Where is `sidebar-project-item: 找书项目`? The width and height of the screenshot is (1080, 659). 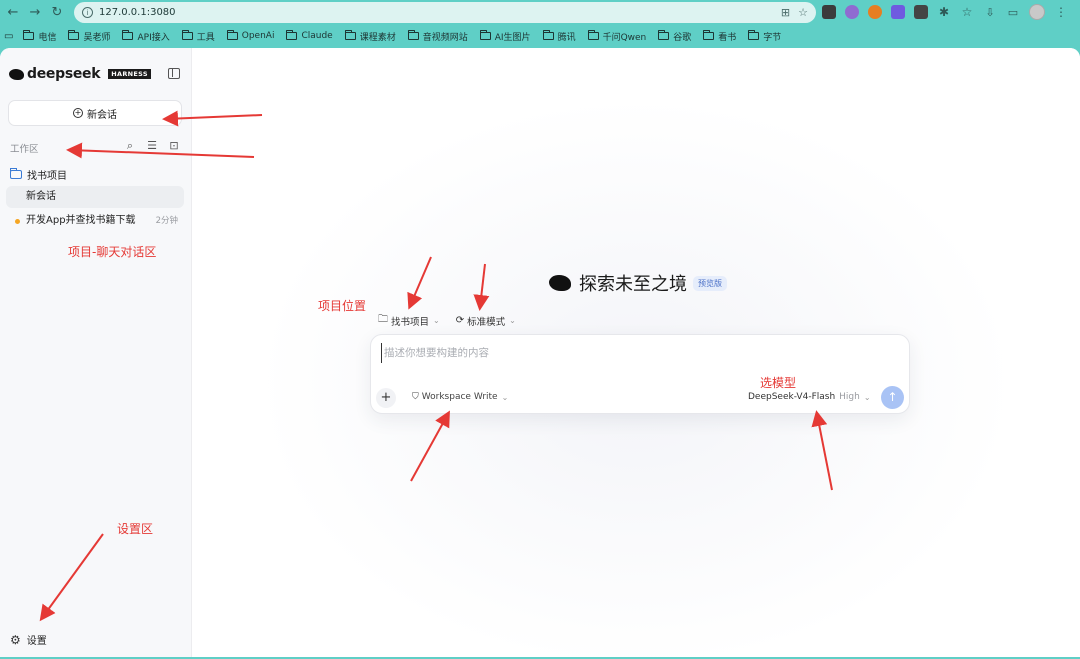 sidebar-project-item: 找书项目 is located at coordinates (38, 174).